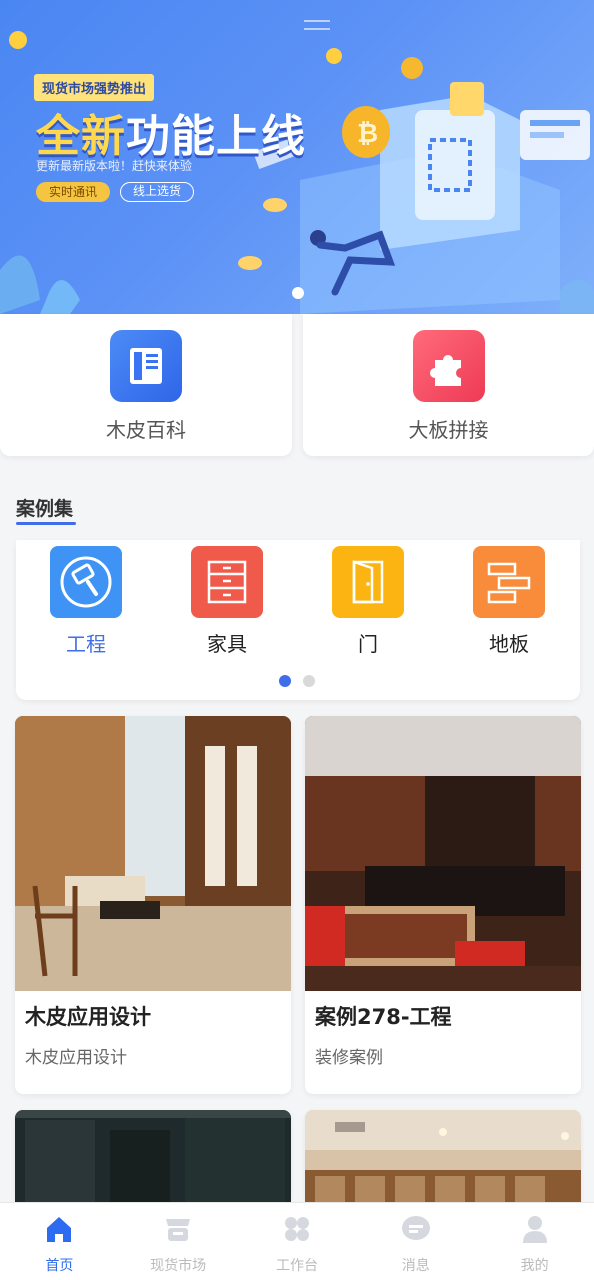 This screenshot has height=1280, width=594. I want to click on tab-messages: 消息, so click(415, 1241).